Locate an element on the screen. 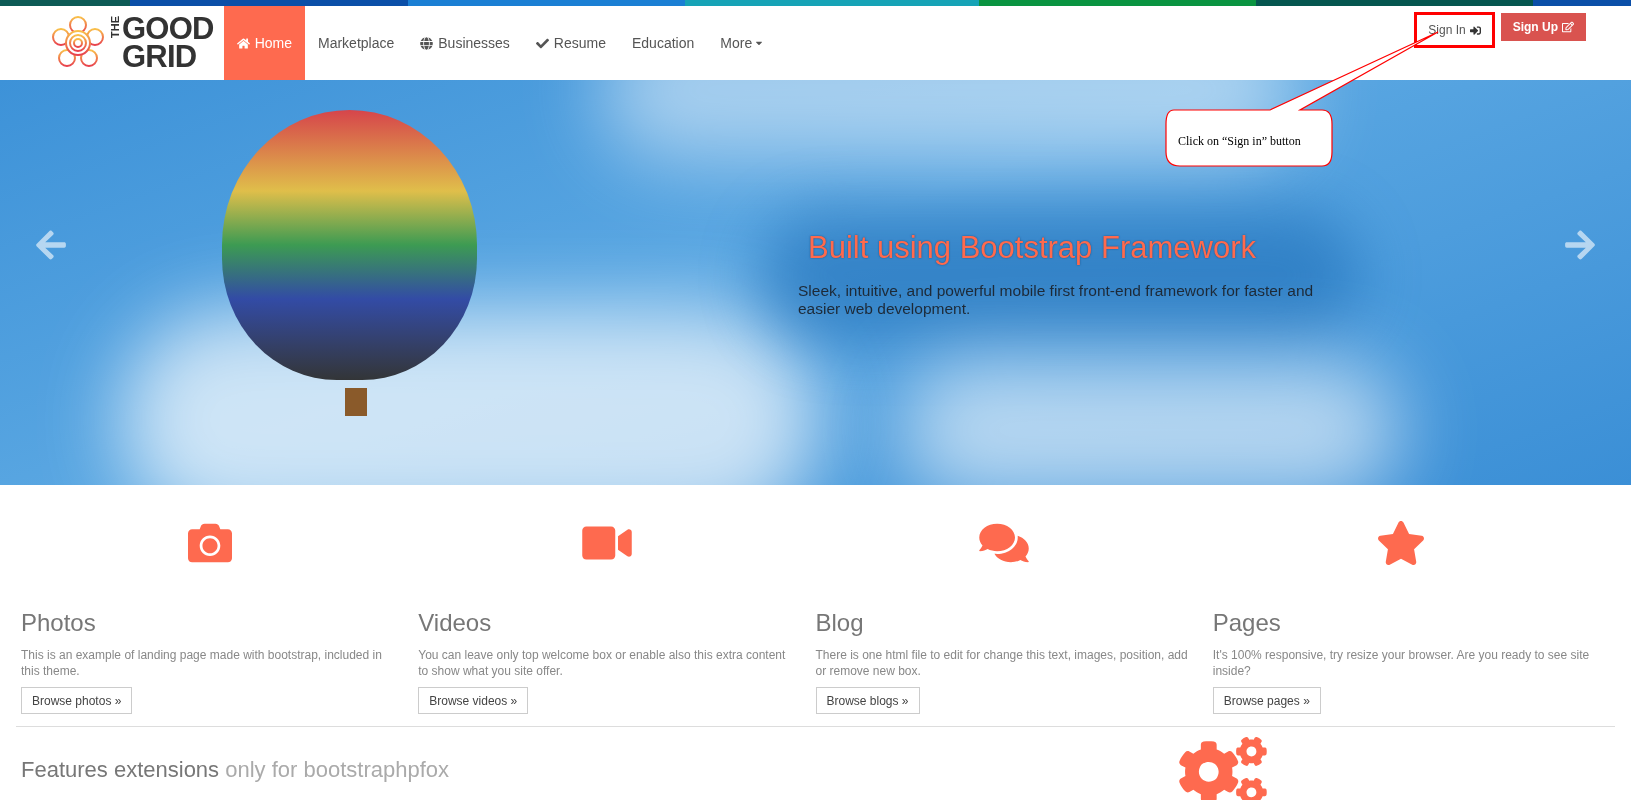 The height and width of the screenshot is (800, 1631). browse-button: Browse photos » is located at coordinates (77, 700).